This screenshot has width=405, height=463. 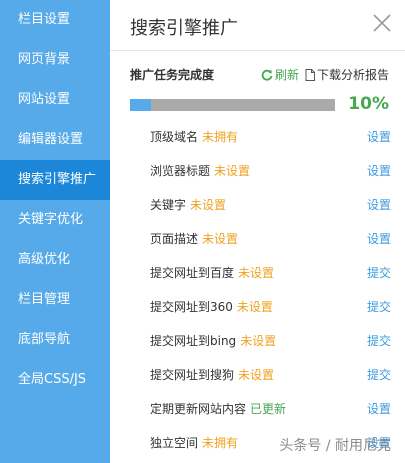 I want to click on close-icon, so click(x=382, y=23).